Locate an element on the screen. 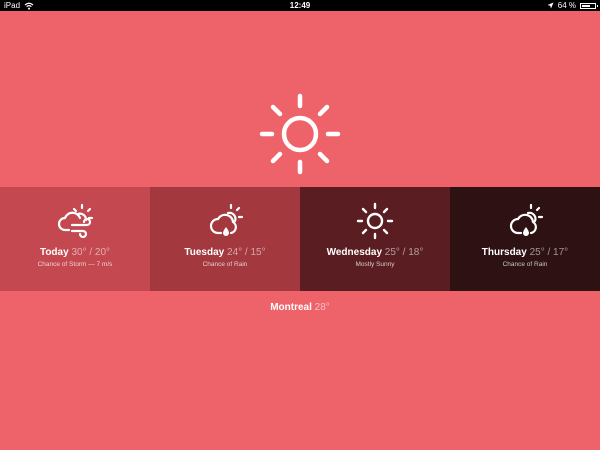  forecast-day-wednesday: Wednesday 25° / 18° Mostly Sunny is located at coordinates (375, 239).